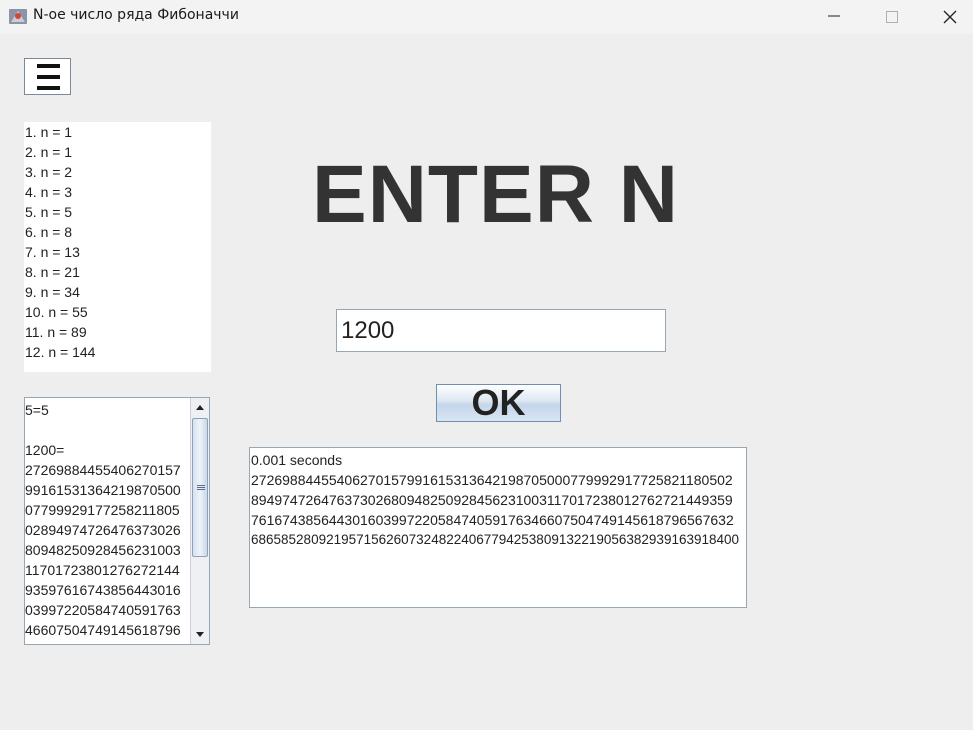  I want to click on list-item: 1. n = 1, so click(49, 132).